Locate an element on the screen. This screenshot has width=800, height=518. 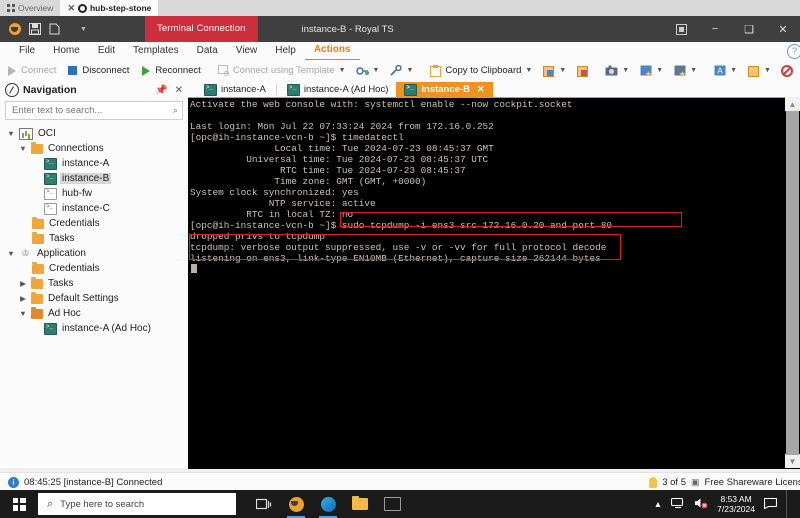
menu-item-view: View is located at coordinates (247, 51).